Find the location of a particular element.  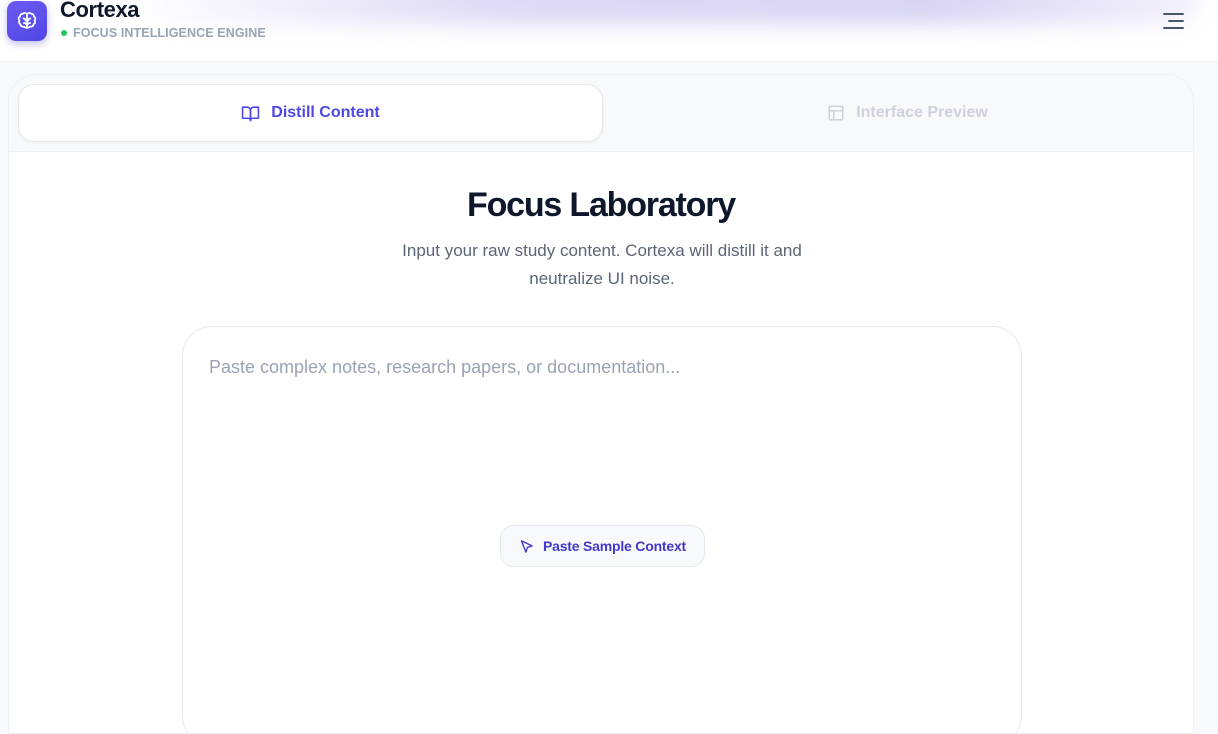

status-indicator-dot is located at coordinates (64, 33).